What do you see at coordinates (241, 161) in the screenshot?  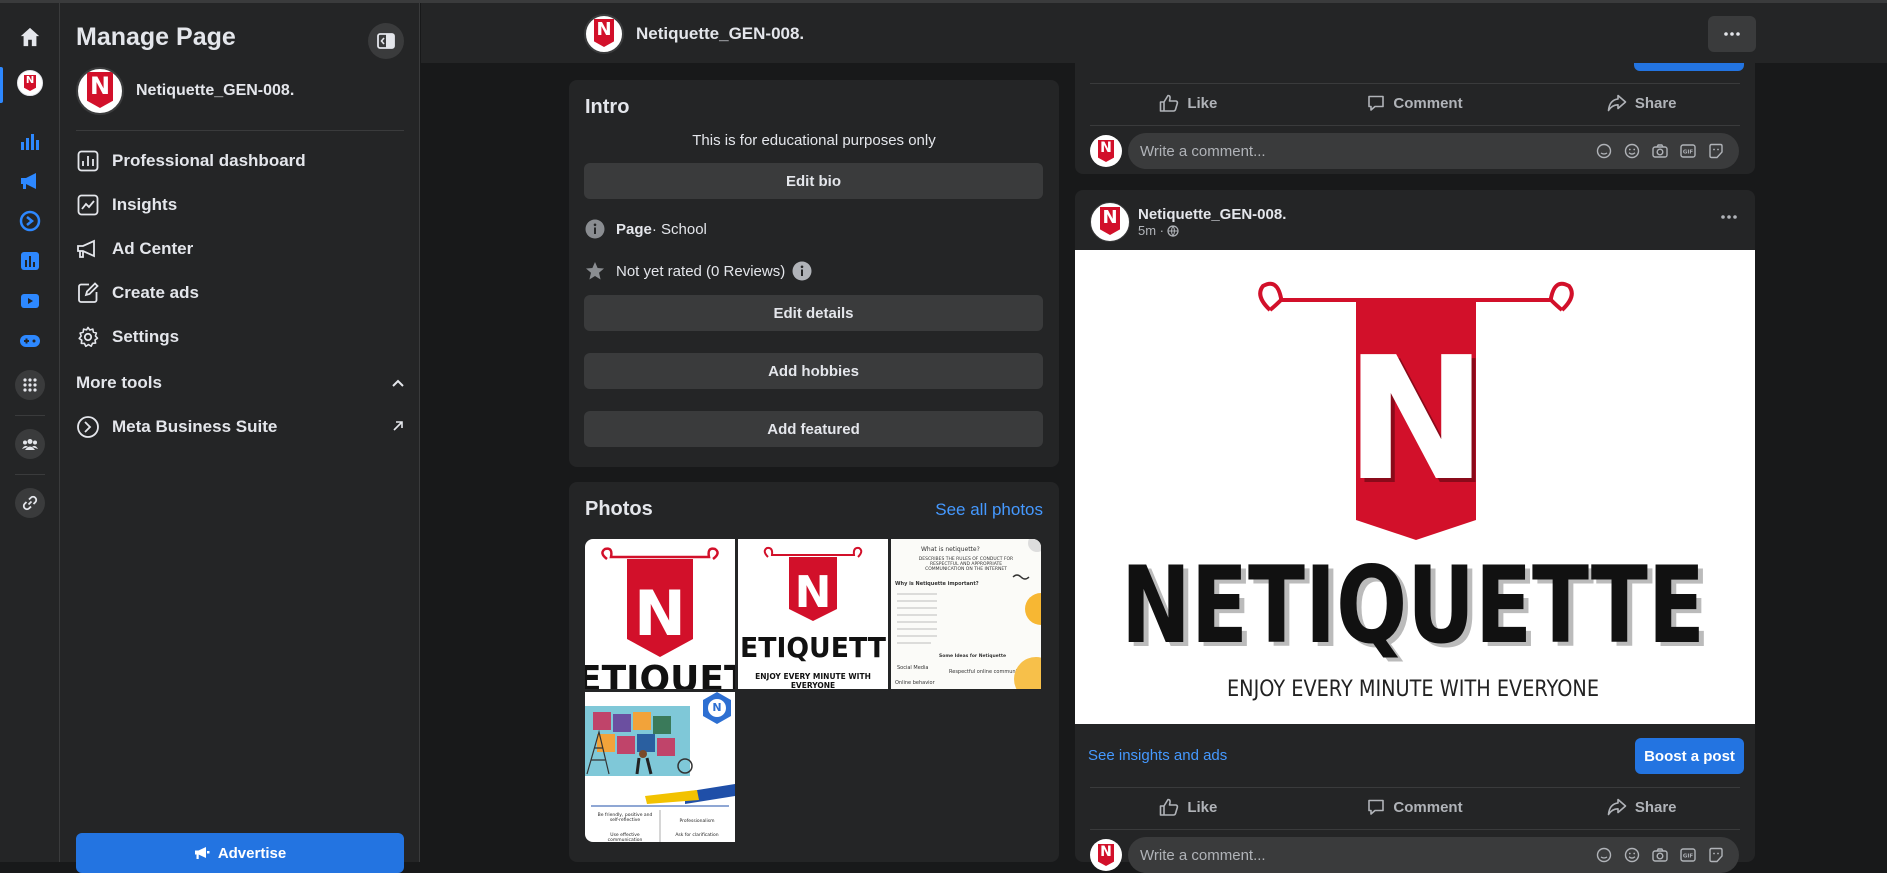 I see `nav-professional-dashboard: Professional dashboard` at bounding box center [241, 161].